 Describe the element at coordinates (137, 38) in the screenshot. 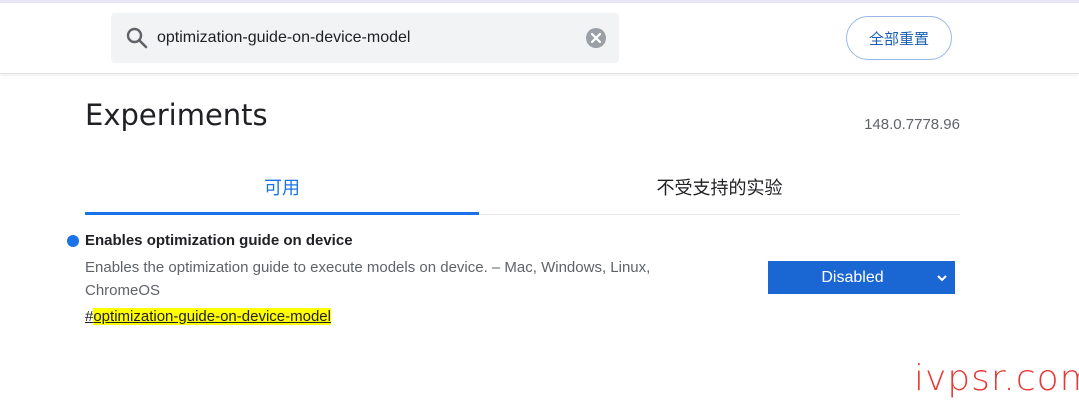

I see `search-icon` at that location.